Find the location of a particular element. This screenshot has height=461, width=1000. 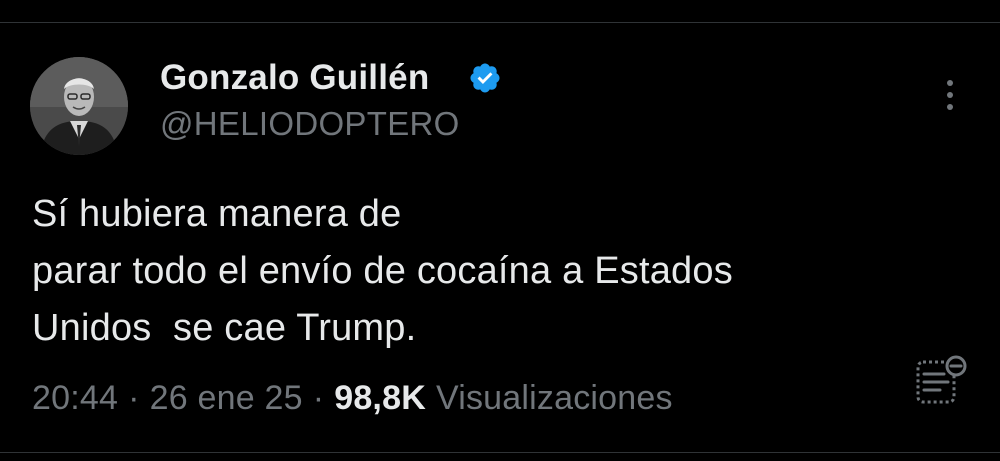

verified-badge-icon is located at coordinates (485, 78).